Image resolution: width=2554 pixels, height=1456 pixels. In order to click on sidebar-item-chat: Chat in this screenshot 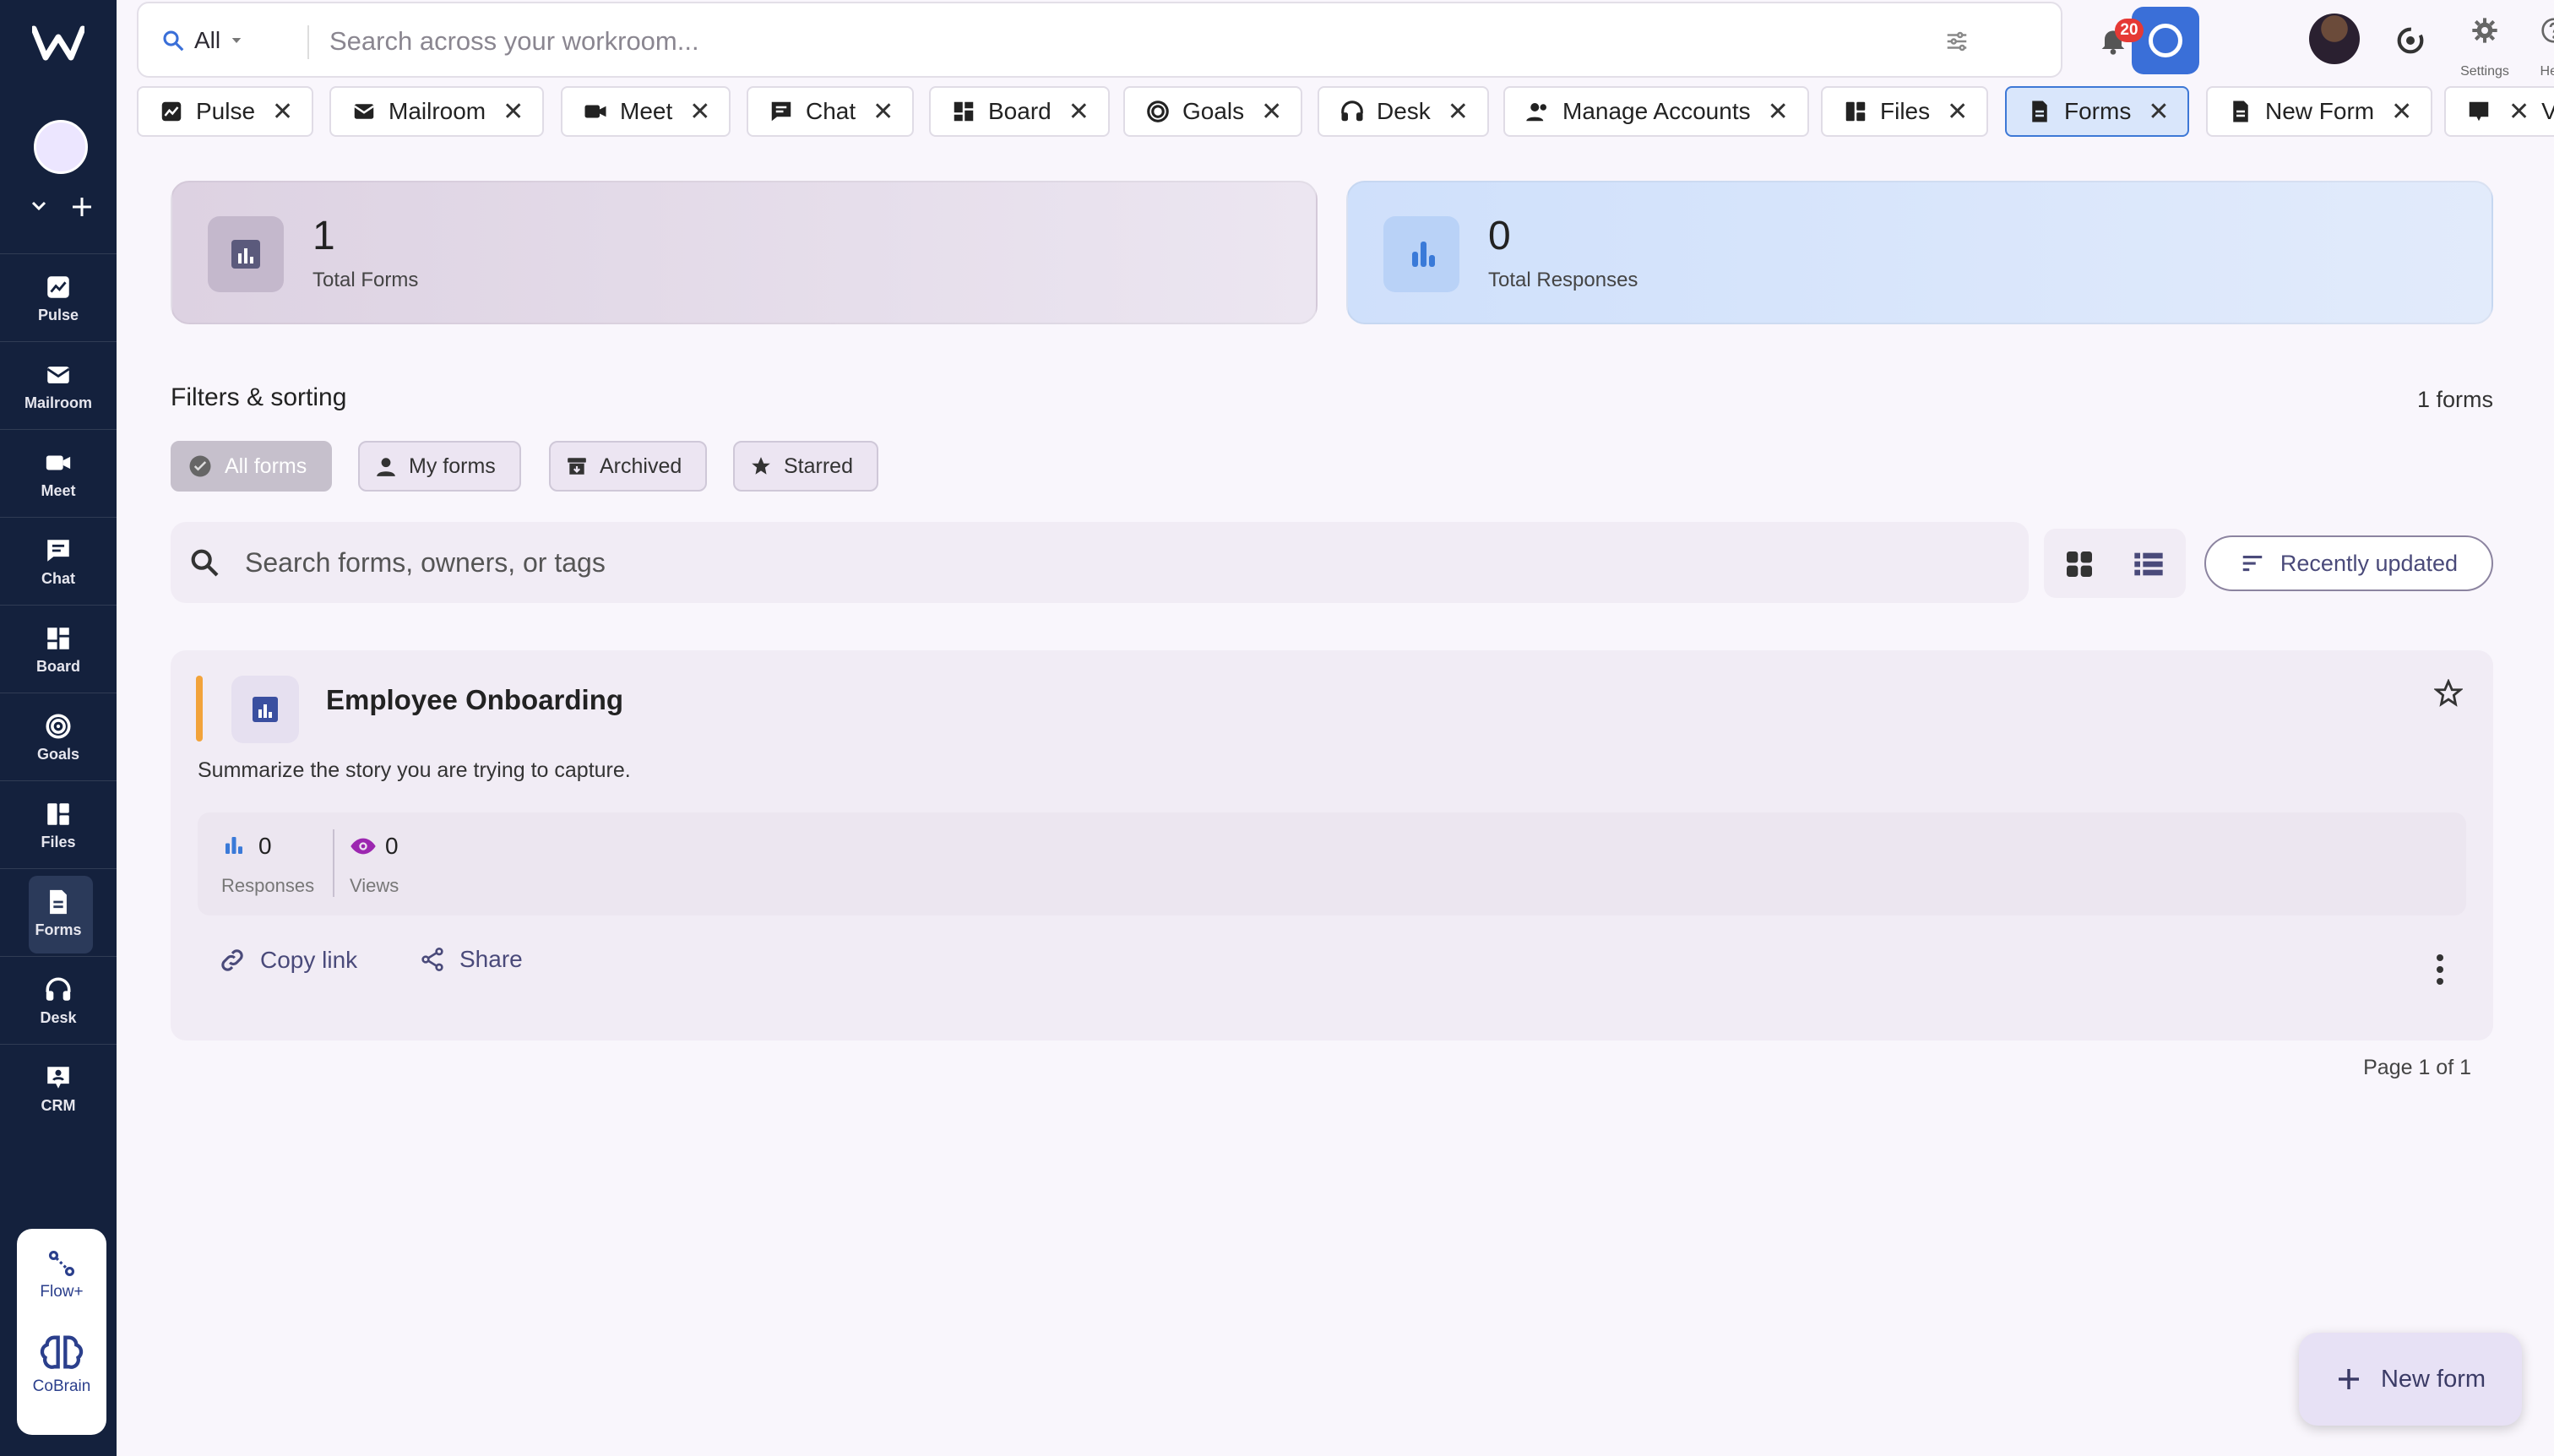, I will do `click(58, 561)`.